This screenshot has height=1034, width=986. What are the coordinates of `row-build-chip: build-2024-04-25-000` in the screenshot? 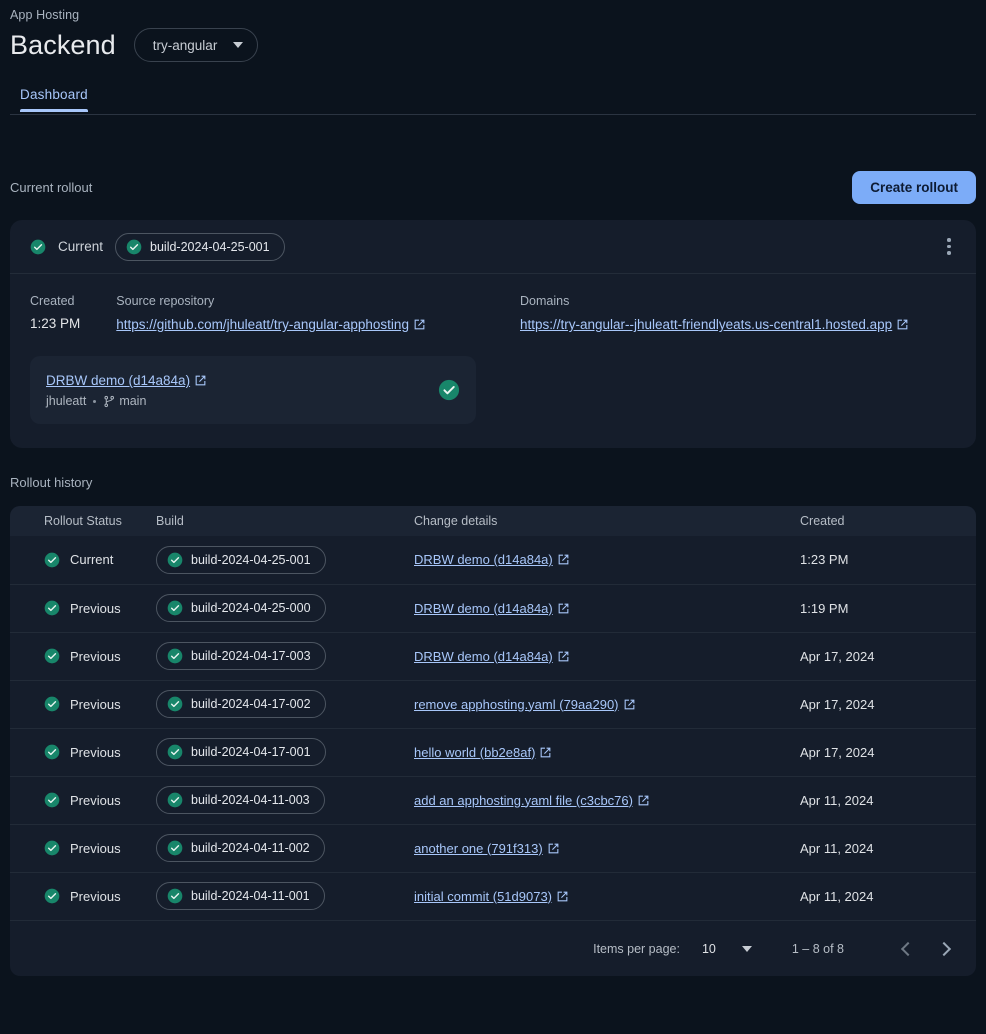 It's located at (241, 608).